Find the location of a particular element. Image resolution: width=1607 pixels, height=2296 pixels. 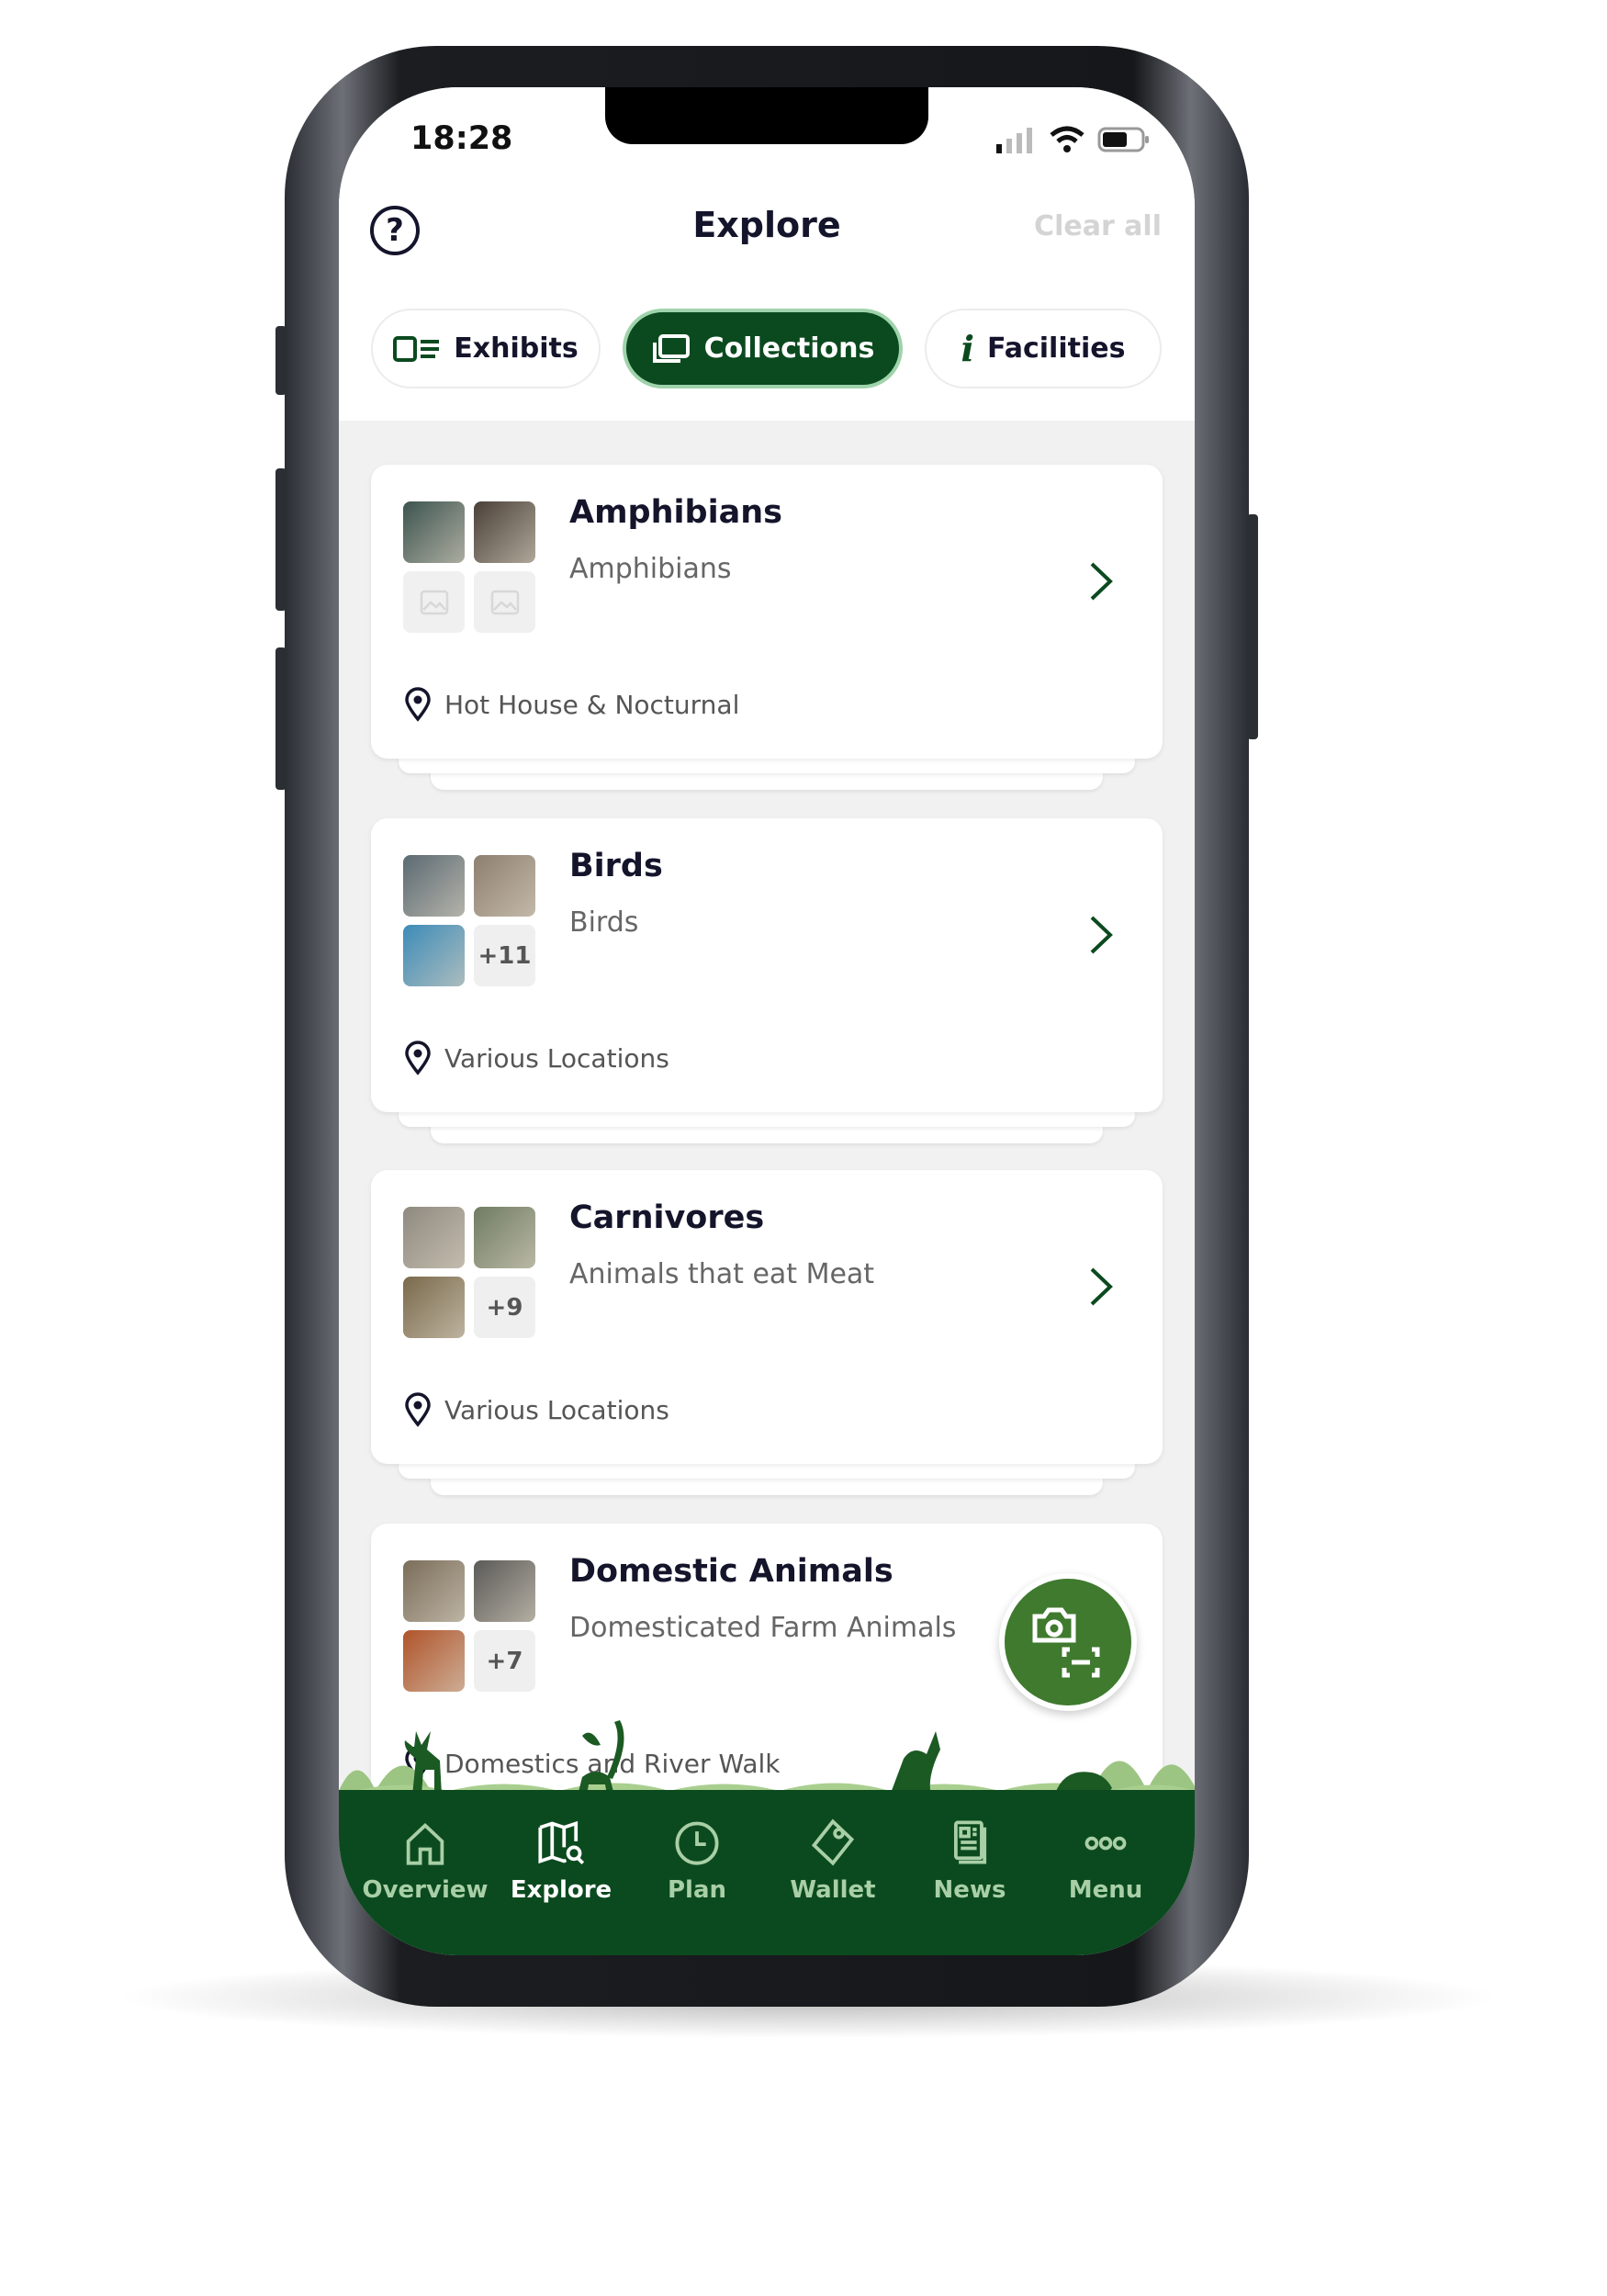

collection-title: Carnivores is located at coordinates (667, 1217).